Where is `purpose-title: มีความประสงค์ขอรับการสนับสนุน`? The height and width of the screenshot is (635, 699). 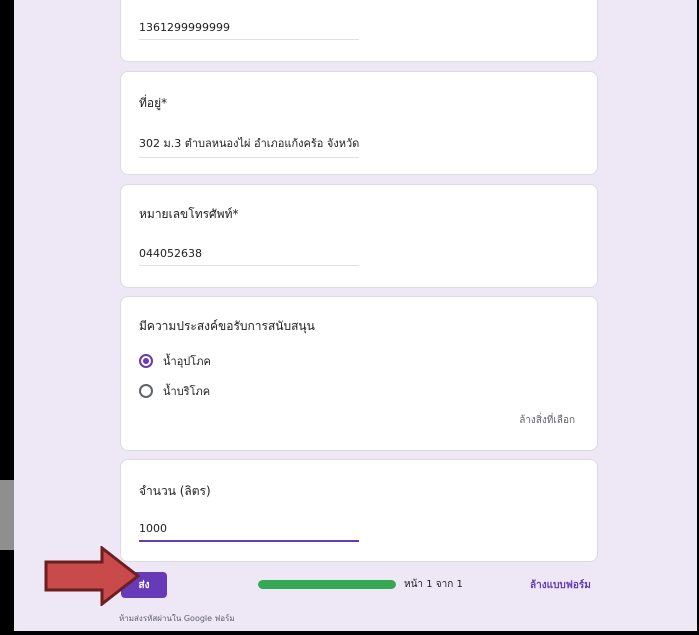
purpose-title: มีความประสงค์ขอรับการสนับสนุน is located at coordinates (227, 326).